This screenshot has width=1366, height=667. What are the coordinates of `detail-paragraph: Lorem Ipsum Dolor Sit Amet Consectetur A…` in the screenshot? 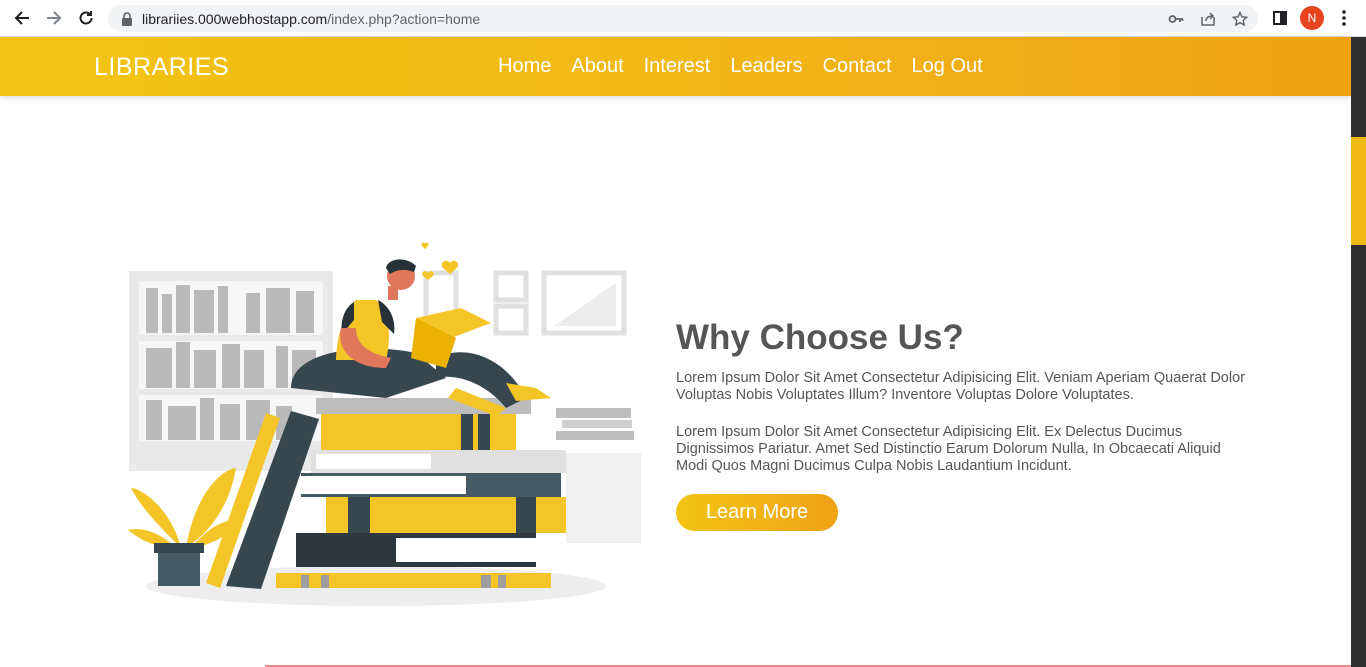 It's located at (948, 449).